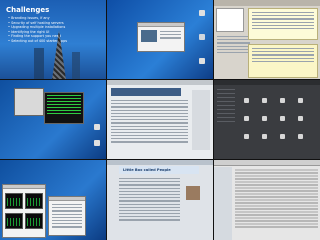 The height and width of the screenshot is (240, 320). What do you see at coordinates (38, 27) in the screenshot?
I see `bullet-text: Upgrading multiple installations` at bounding box center [38, 27].